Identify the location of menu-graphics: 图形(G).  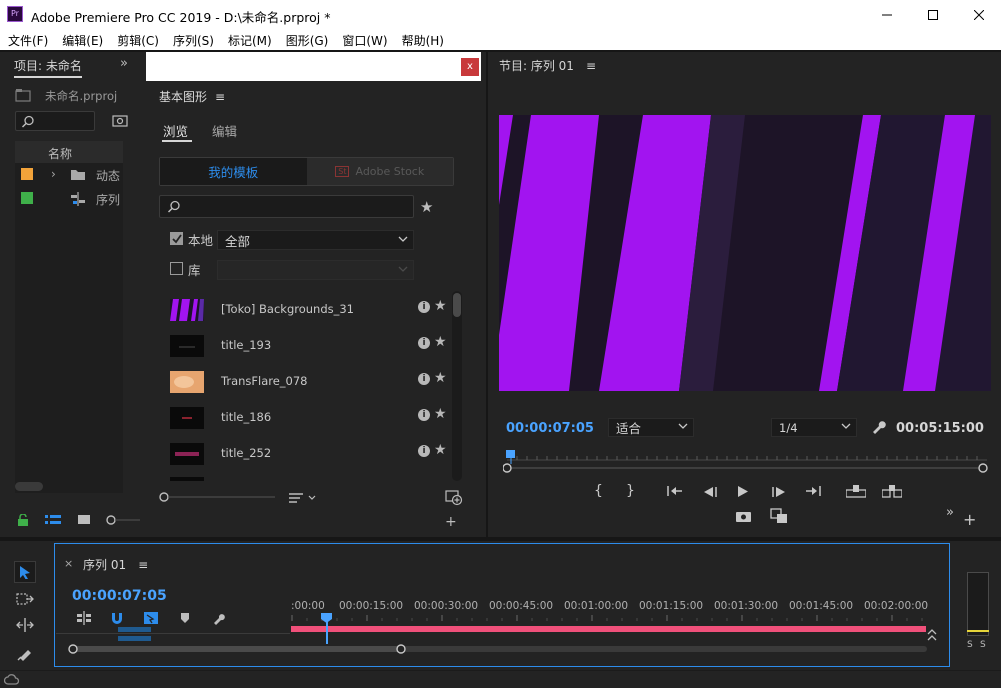
(307, 40).